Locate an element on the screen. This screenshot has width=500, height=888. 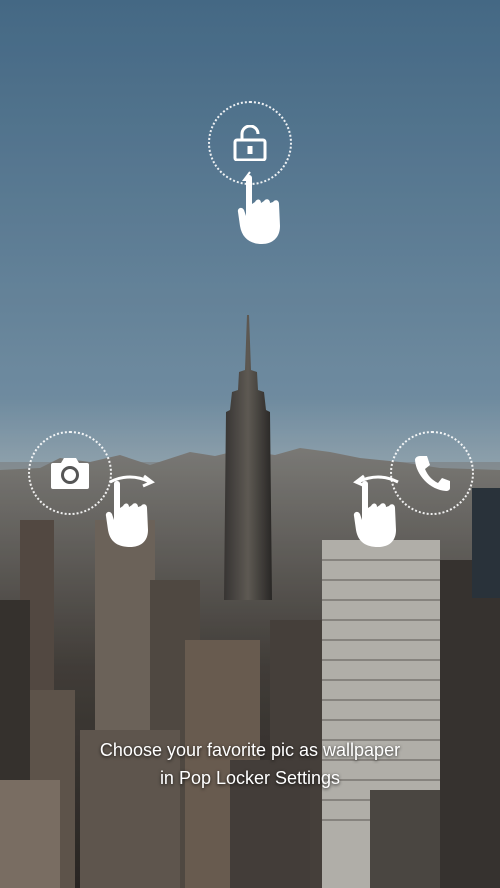
swipe-right-hand-icon is located at coordinates (130, 510).